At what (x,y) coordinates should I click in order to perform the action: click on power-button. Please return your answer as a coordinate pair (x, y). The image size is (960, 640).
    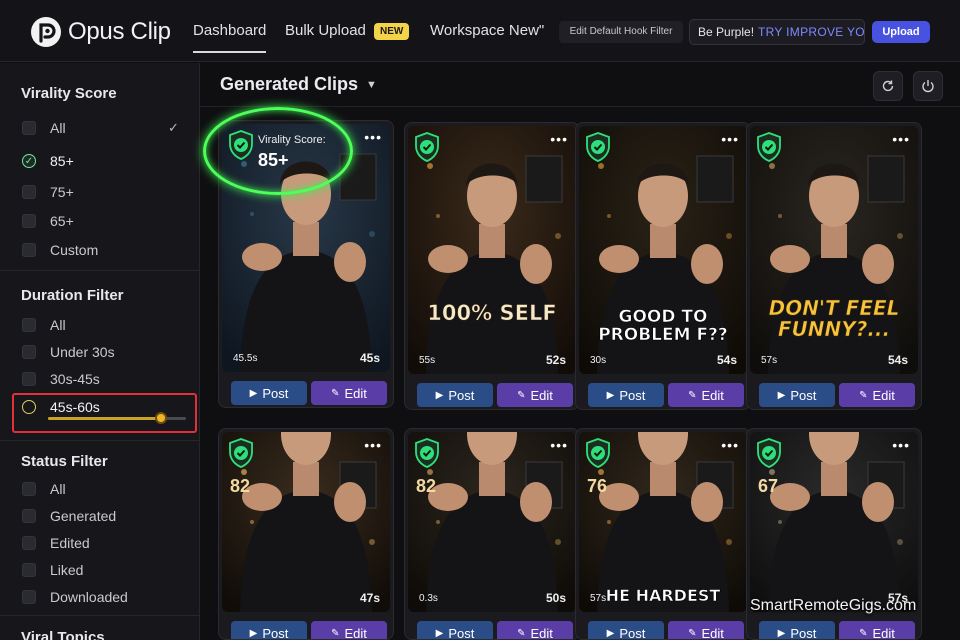
    Looking at the image, I should click on (928, 86).